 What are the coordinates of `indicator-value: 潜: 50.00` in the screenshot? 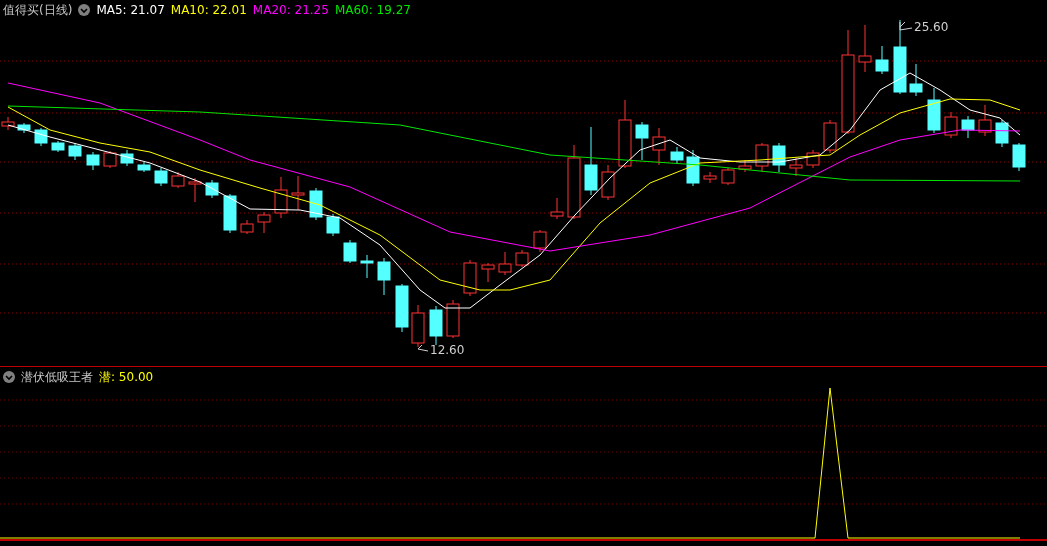 It's located at (126, 377).